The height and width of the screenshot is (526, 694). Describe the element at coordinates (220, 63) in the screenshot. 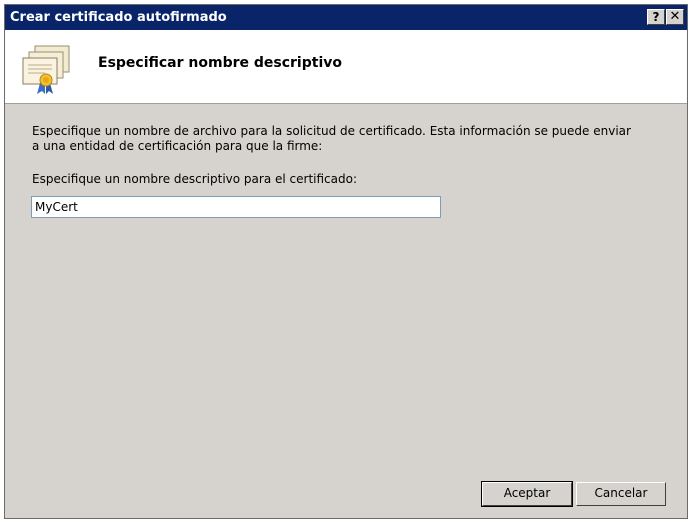

I see `page-title: Especificar nombre descriptivo` at that location.